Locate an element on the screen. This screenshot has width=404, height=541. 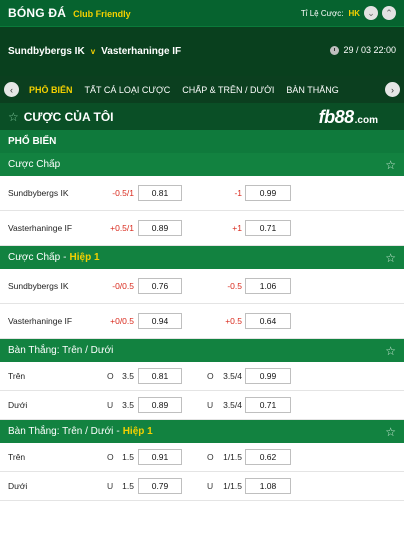
market-header: Bàn Thắng: Trên / Dưới - Hiệp 1 ☆ is located at coordinates (202, 431).